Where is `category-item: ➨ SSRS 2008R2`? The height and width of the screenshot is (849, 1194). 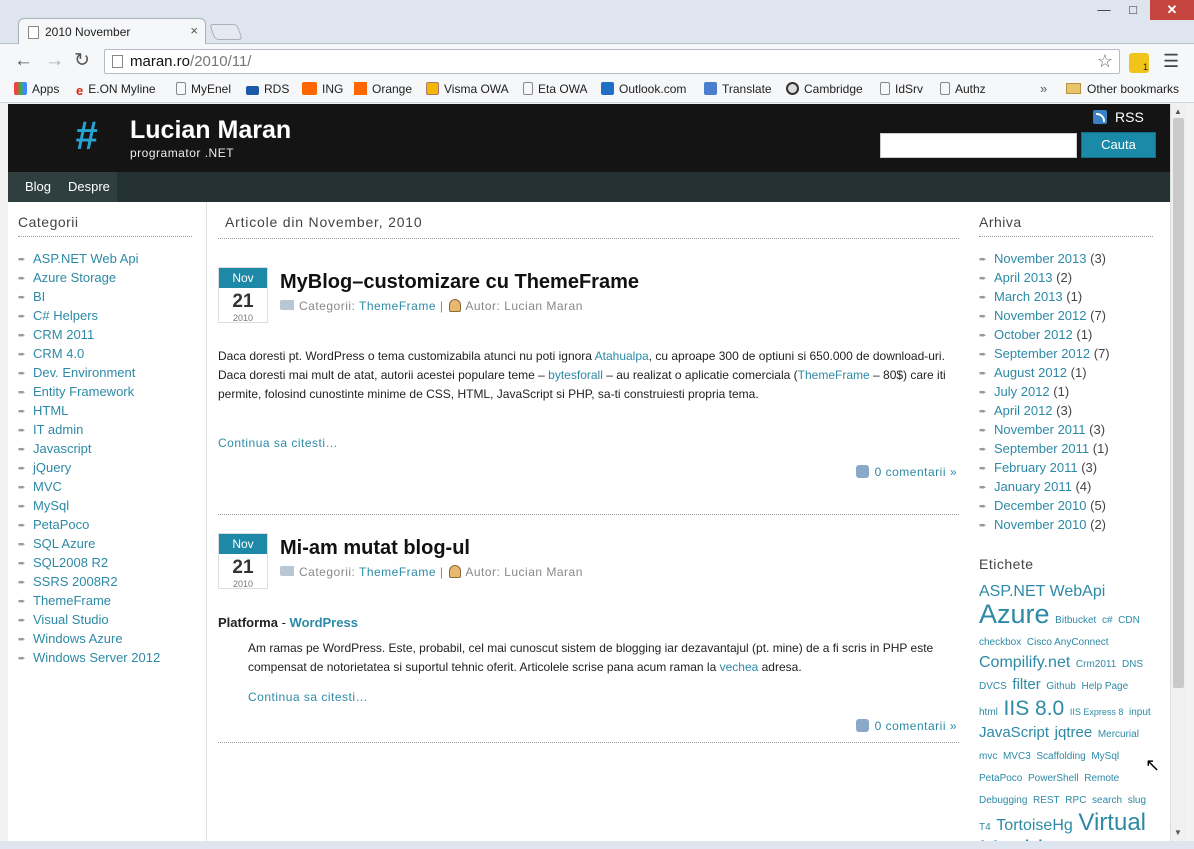
category-item: ➨ SSRS 2008R2 is located at coordinates (105, 581).